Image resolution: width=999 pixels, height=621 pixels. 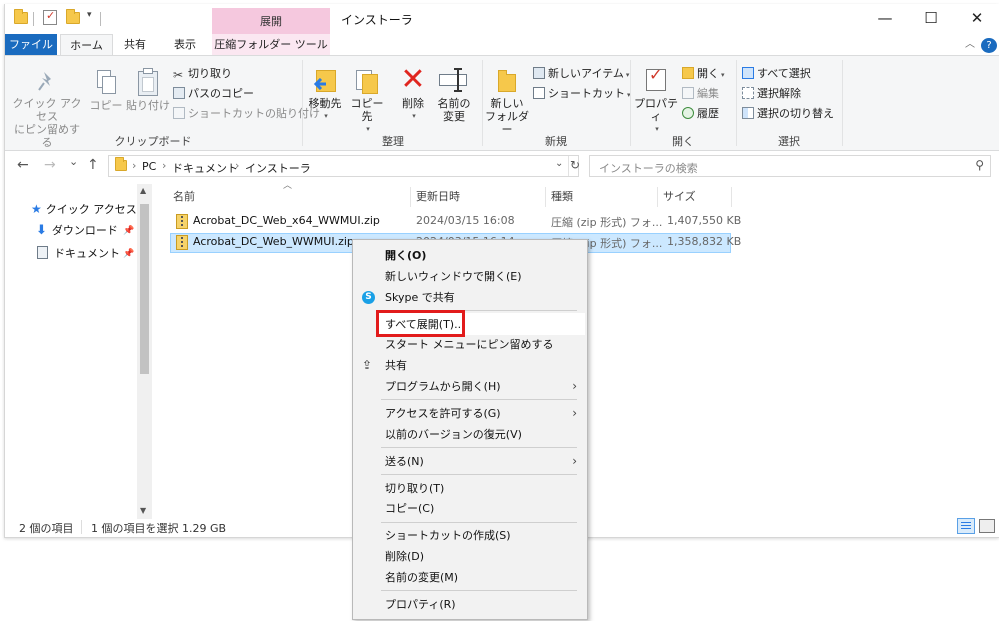 I want to click on up-button: ↑, so click(x=93, y=165).